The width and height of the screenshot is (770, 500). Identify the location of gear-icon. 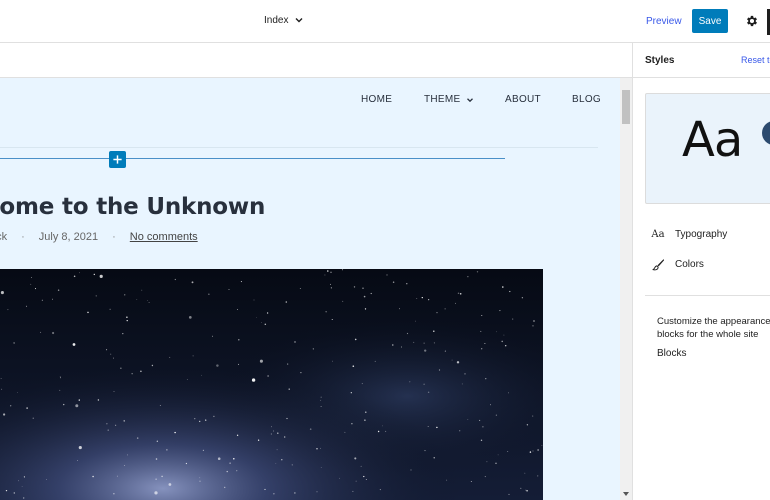
(752, 21).